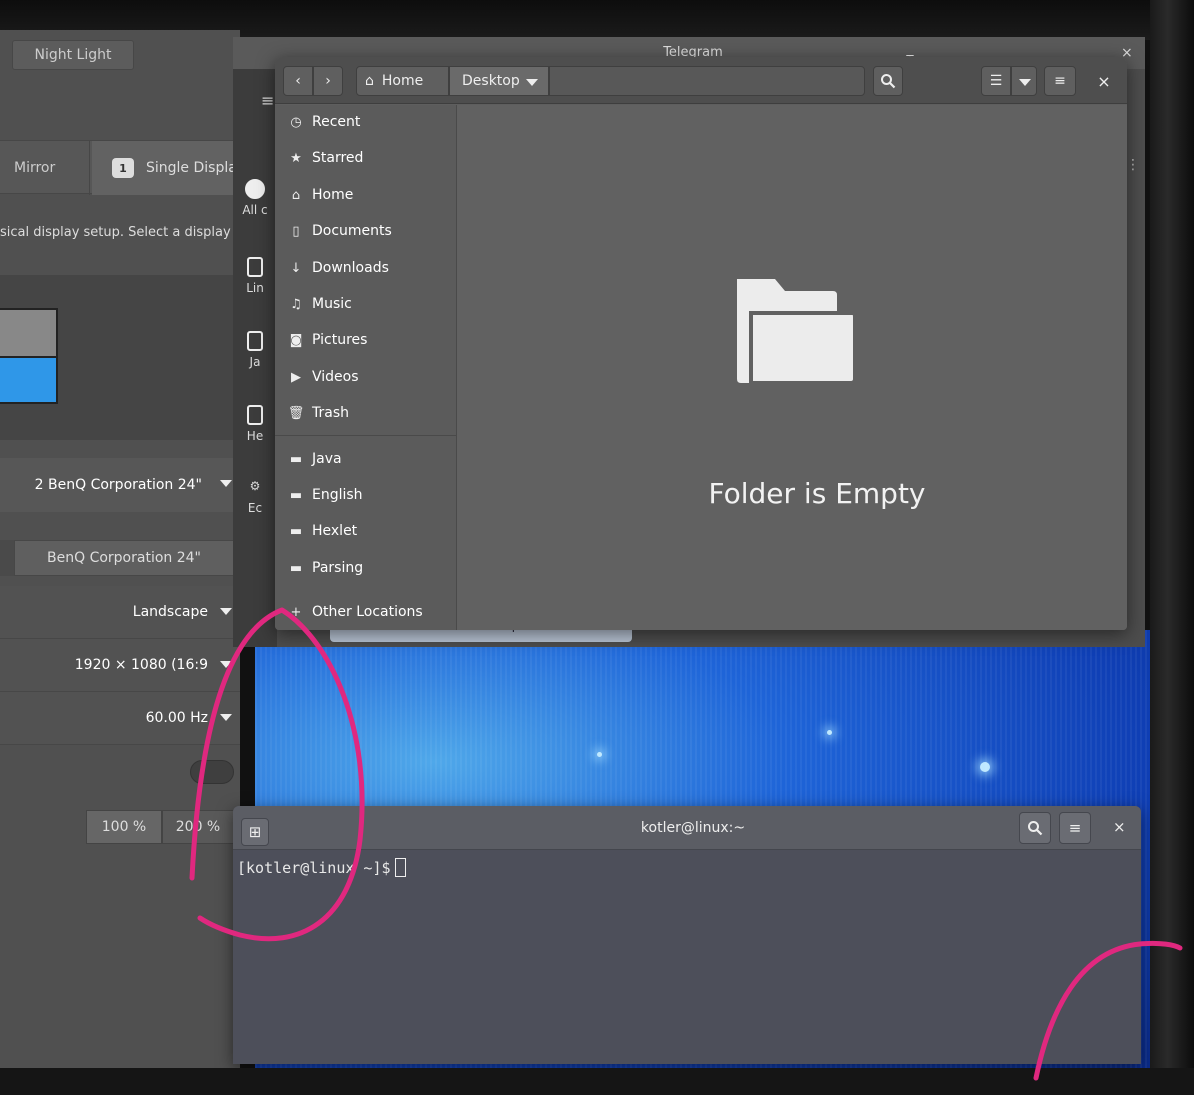  I want to click on annotation-arc-mark, so click(1108, 1010).